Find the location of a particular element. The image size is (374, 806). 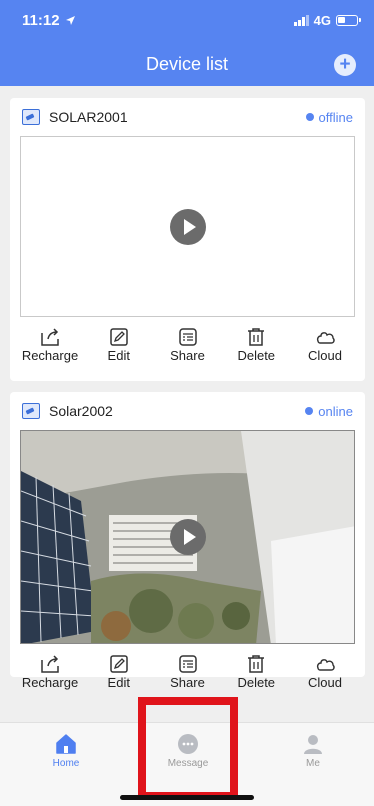

battery-icon is located at coordinates (348, 20).